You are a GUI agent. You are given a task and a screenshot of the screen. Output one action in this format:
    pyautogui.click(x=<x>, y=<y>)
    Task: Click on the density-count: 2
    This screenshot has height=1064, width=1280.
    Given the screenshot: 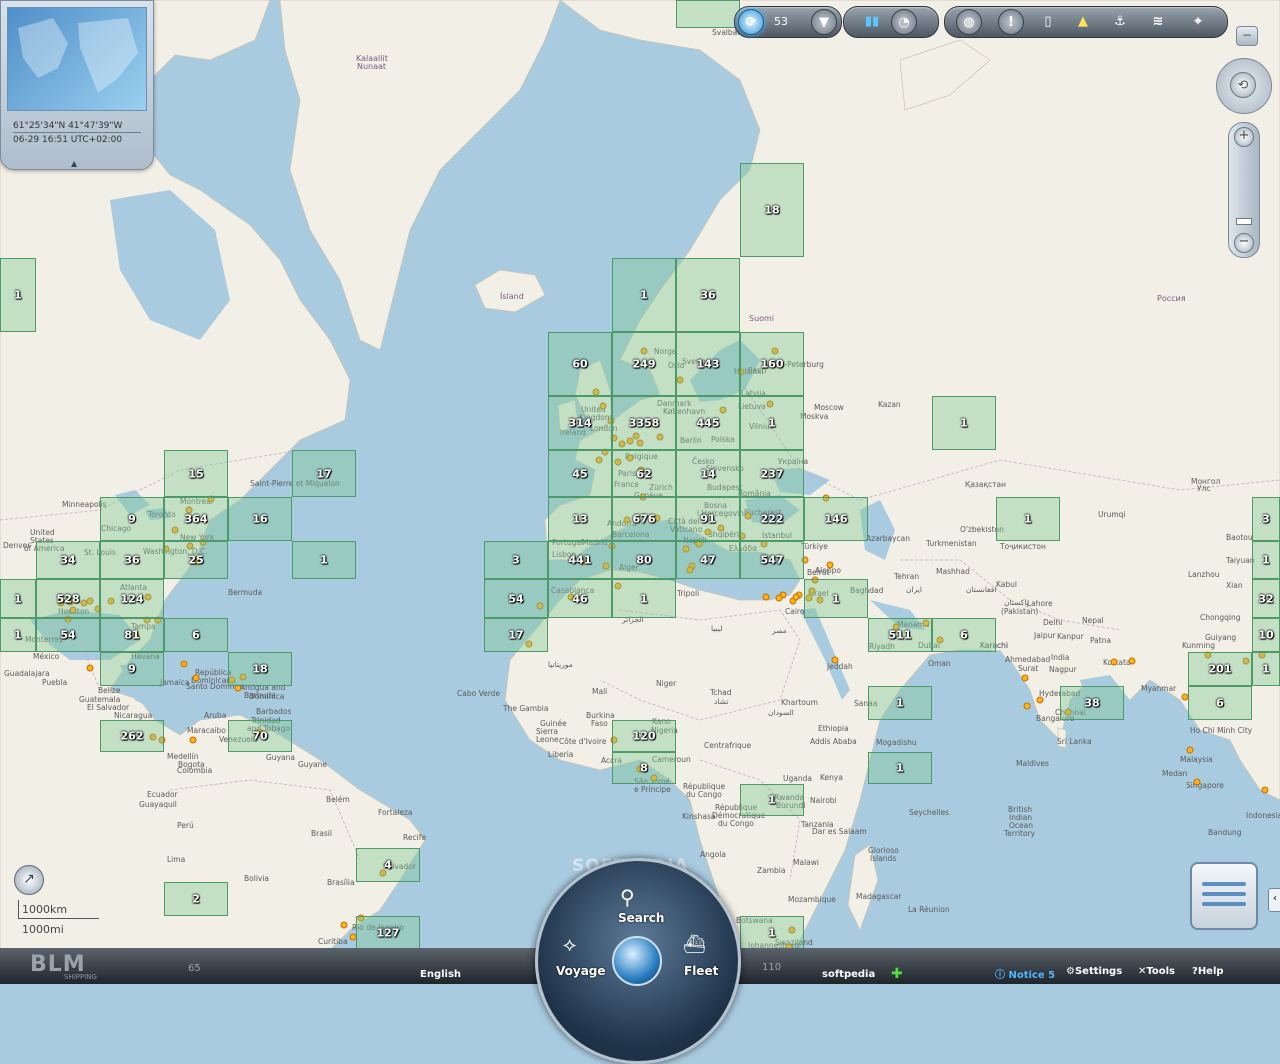 What is the action you would take?
    pyautogui.click(x=196, y=899)
    